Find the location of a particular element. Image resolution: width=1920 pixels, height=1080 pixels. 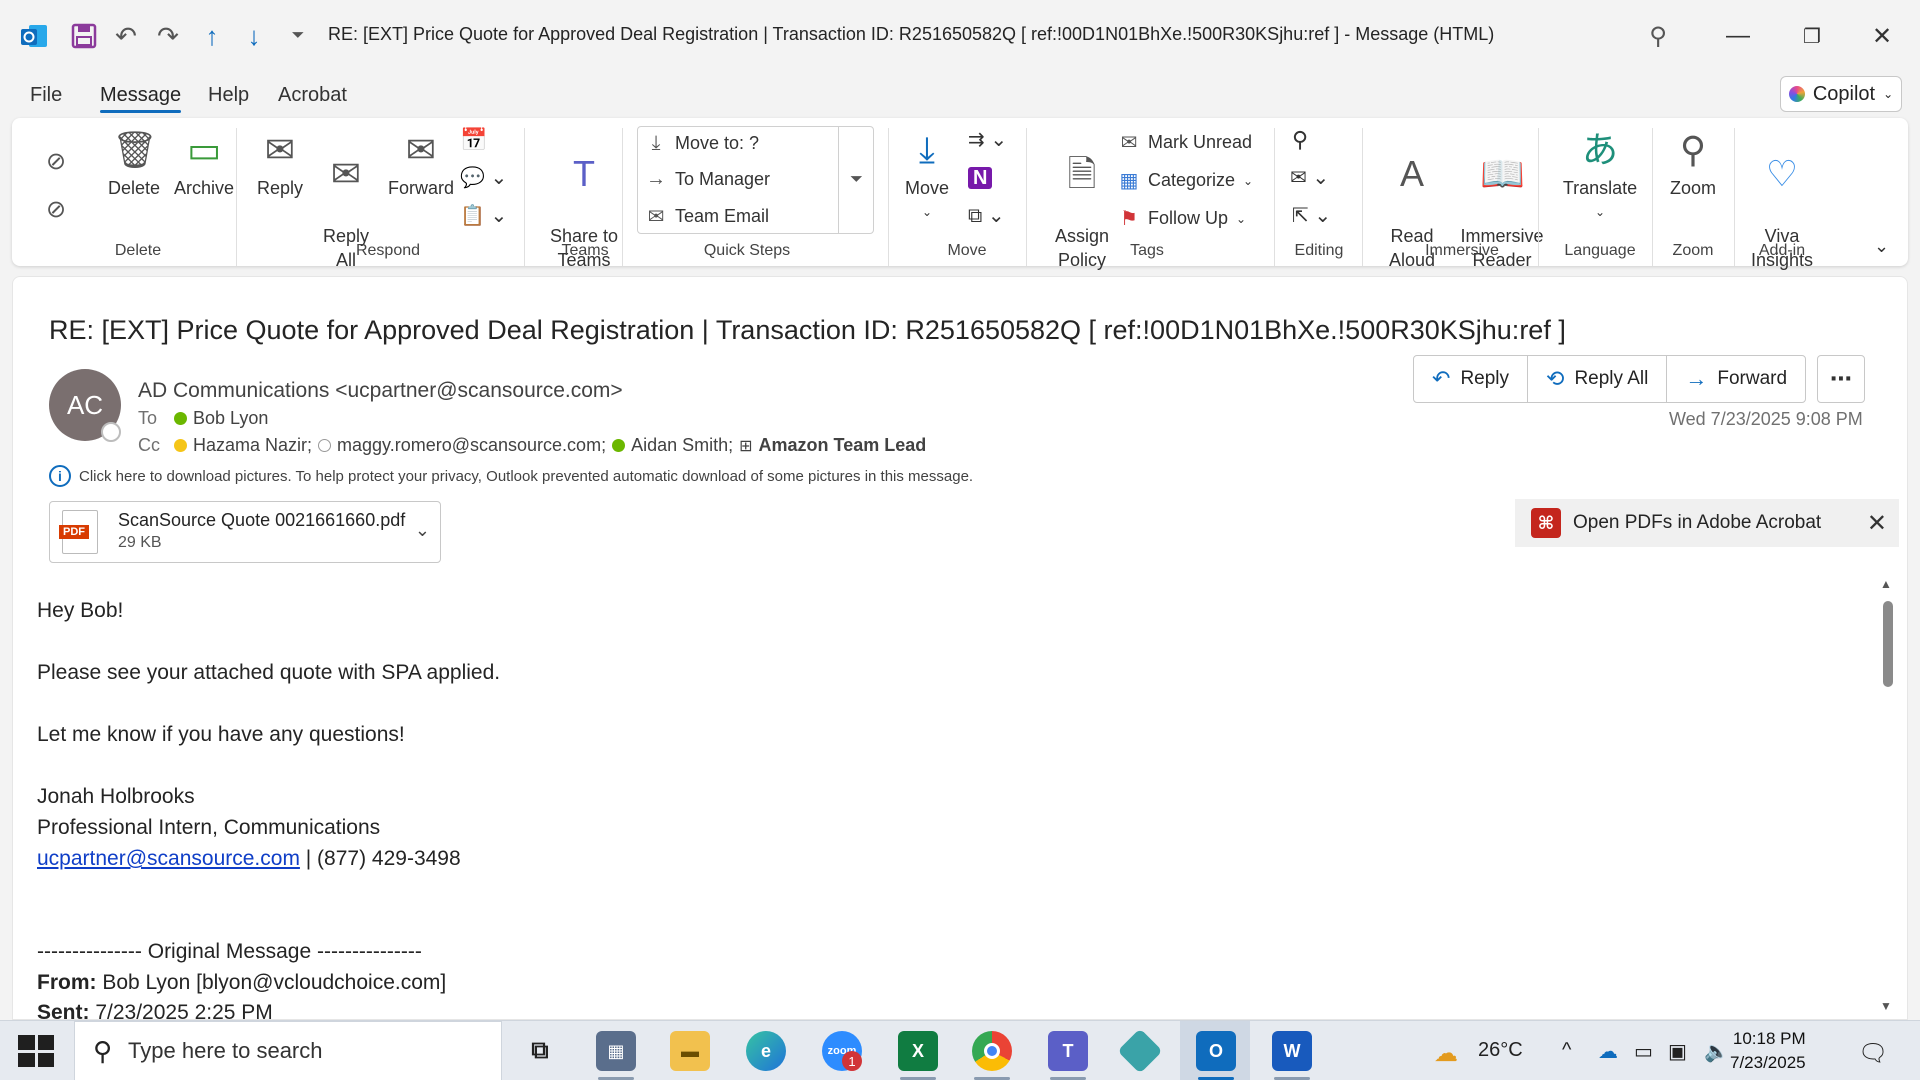

clock: 10:18 PM 7/23/2025 is located at coordinates (1768, 1051).